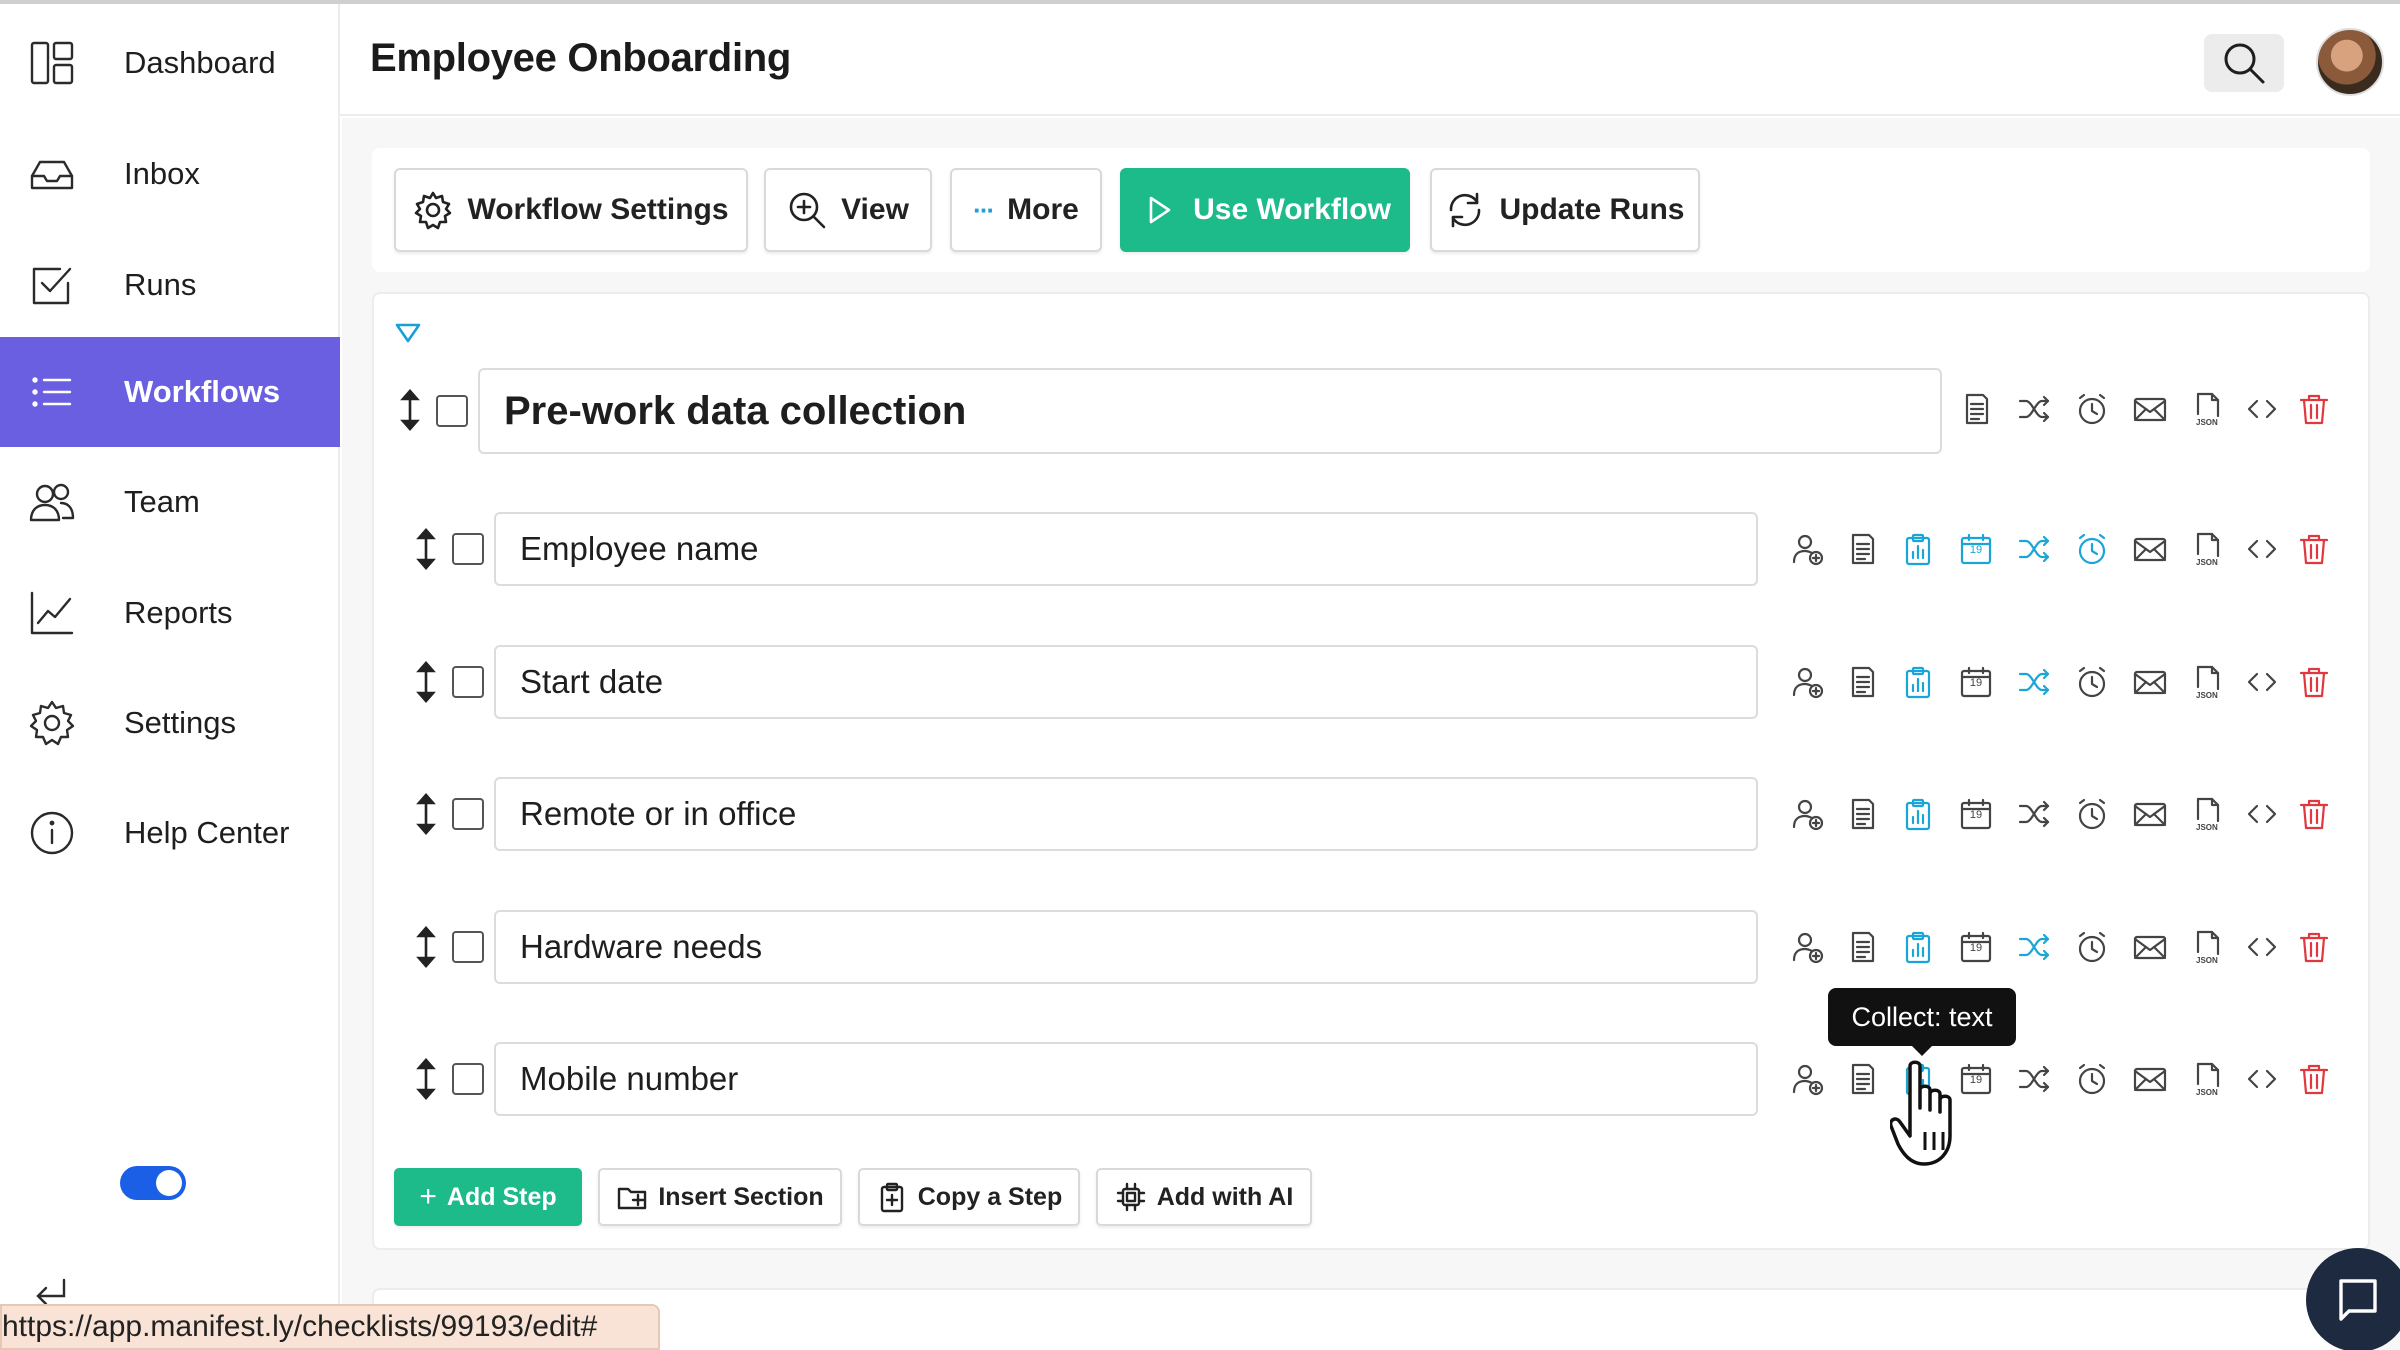  Describe the element at coordinates (170, 285) in the screenshot. I see `sidebar-item-runs: Runs` at that location.